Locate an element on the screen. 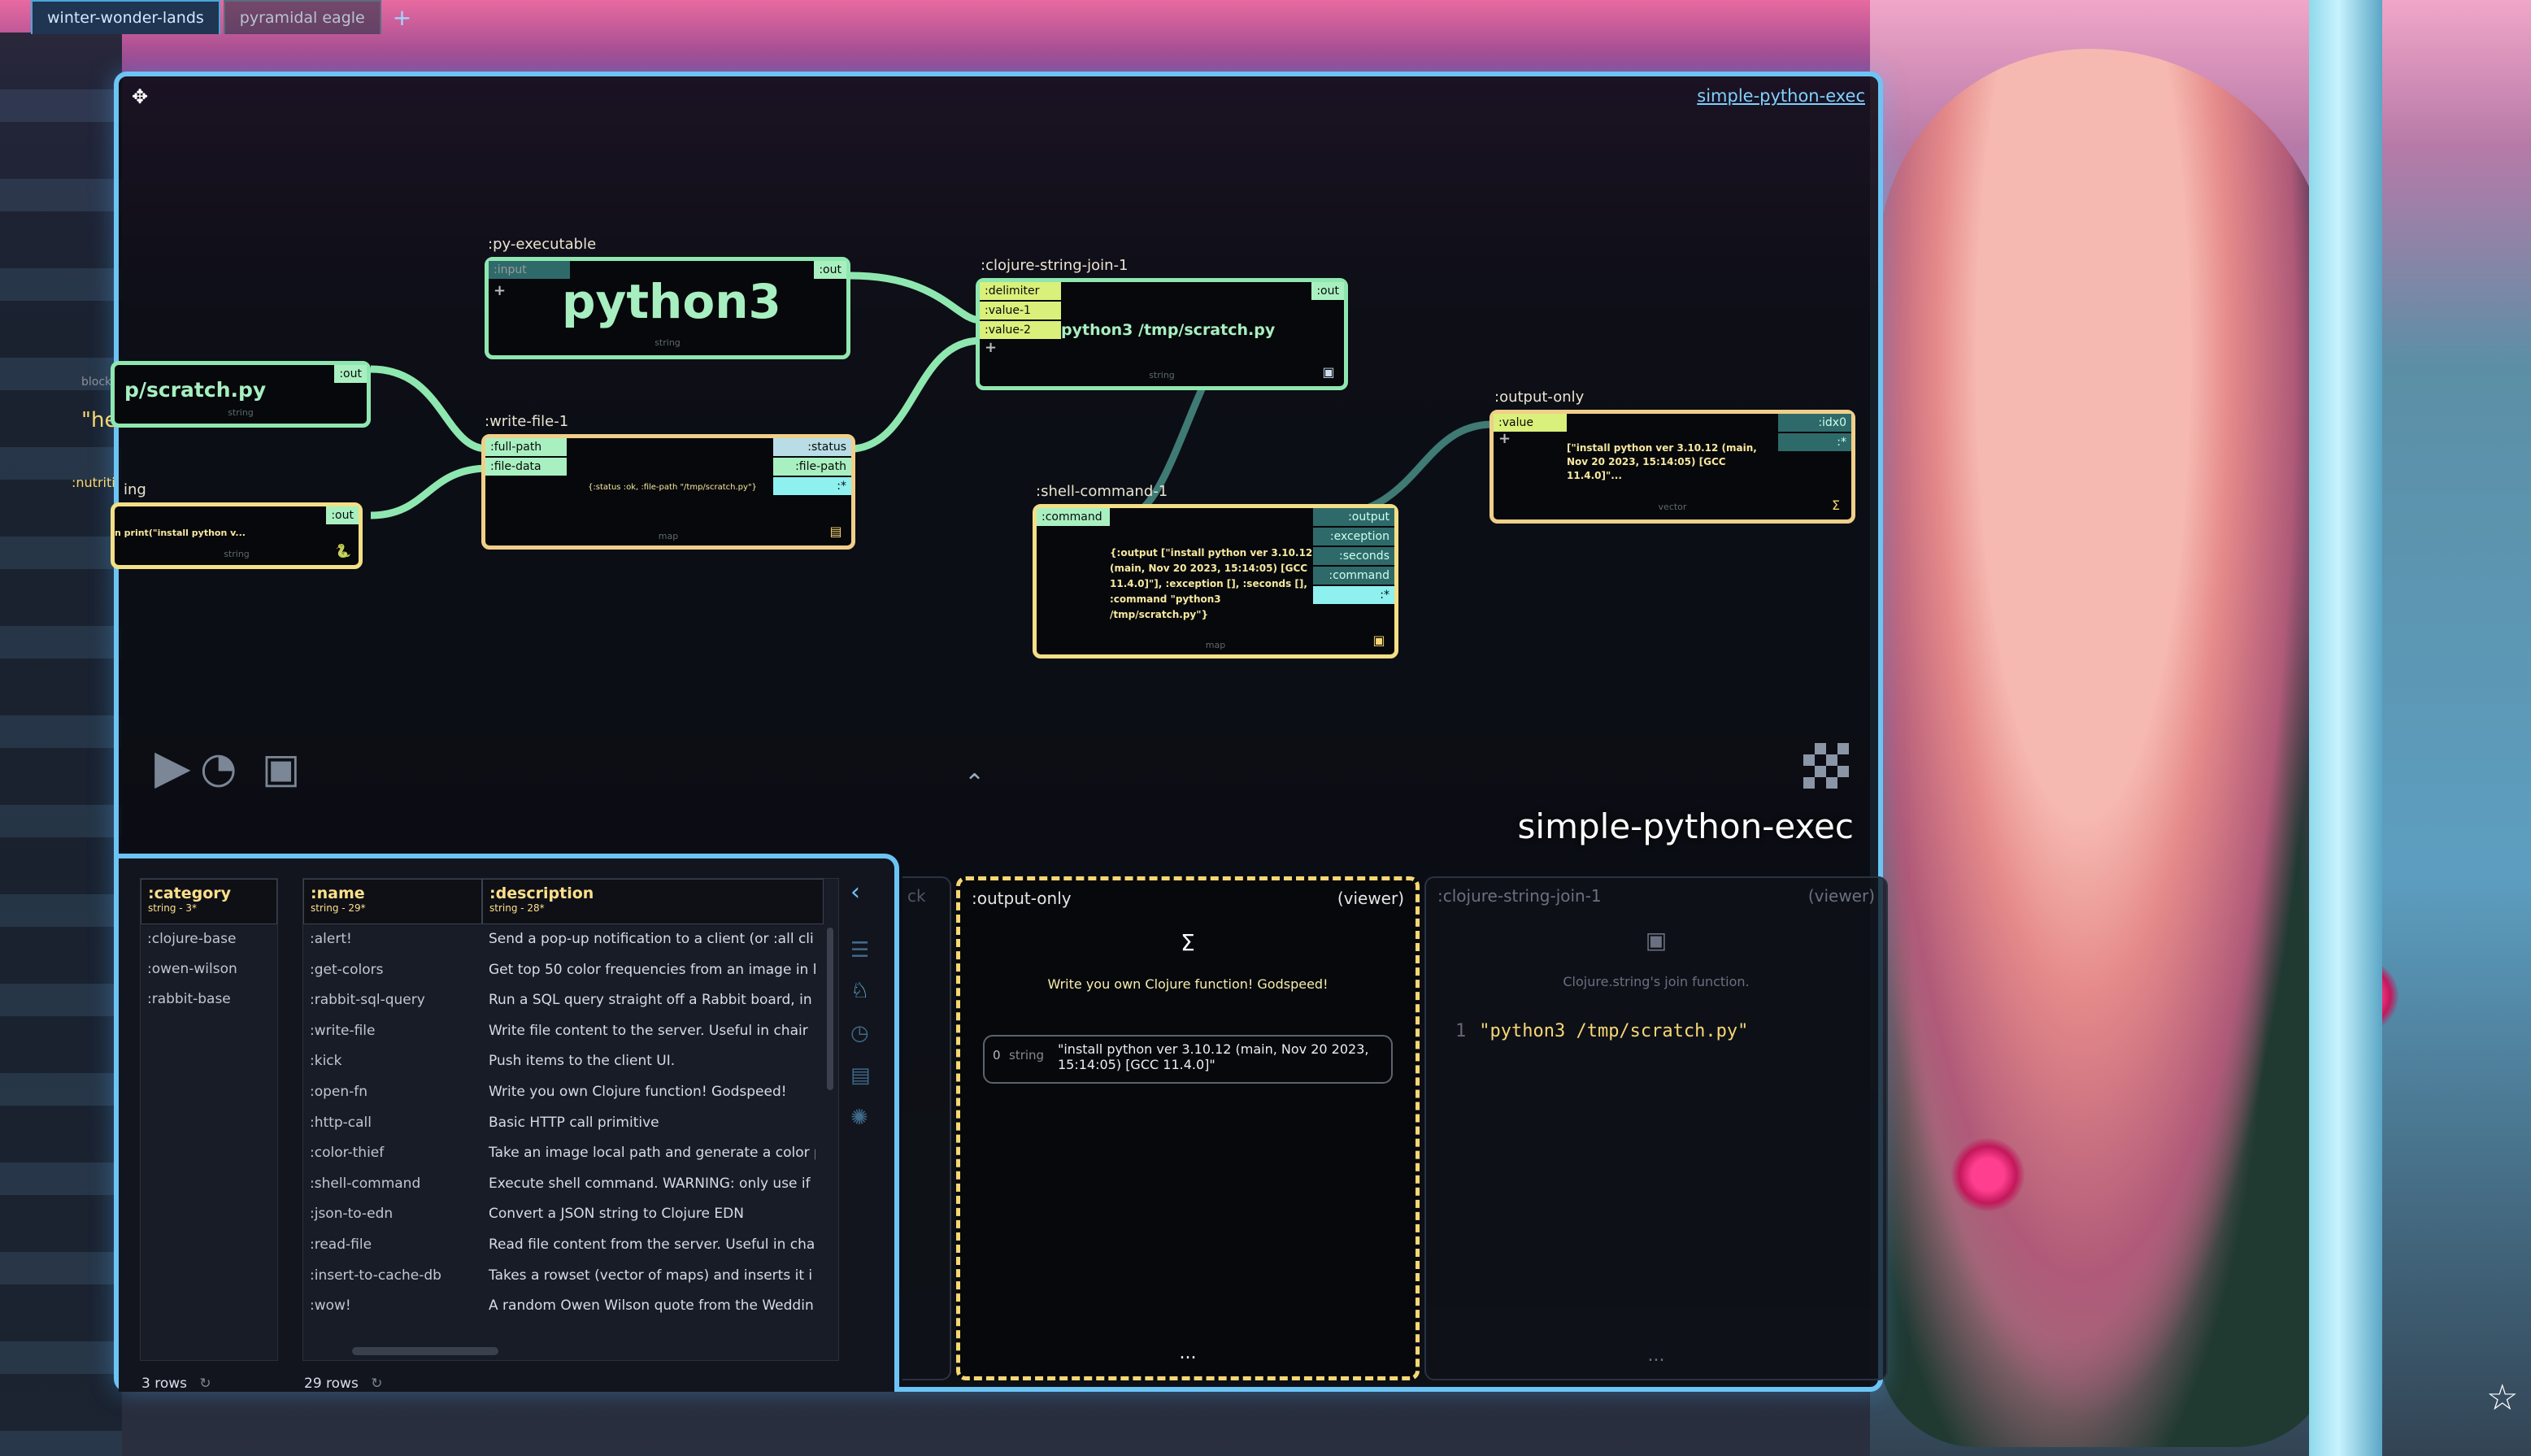 This screenshot has height=1456, width=2531. grid-icon is located at coordinates (1826, 766).